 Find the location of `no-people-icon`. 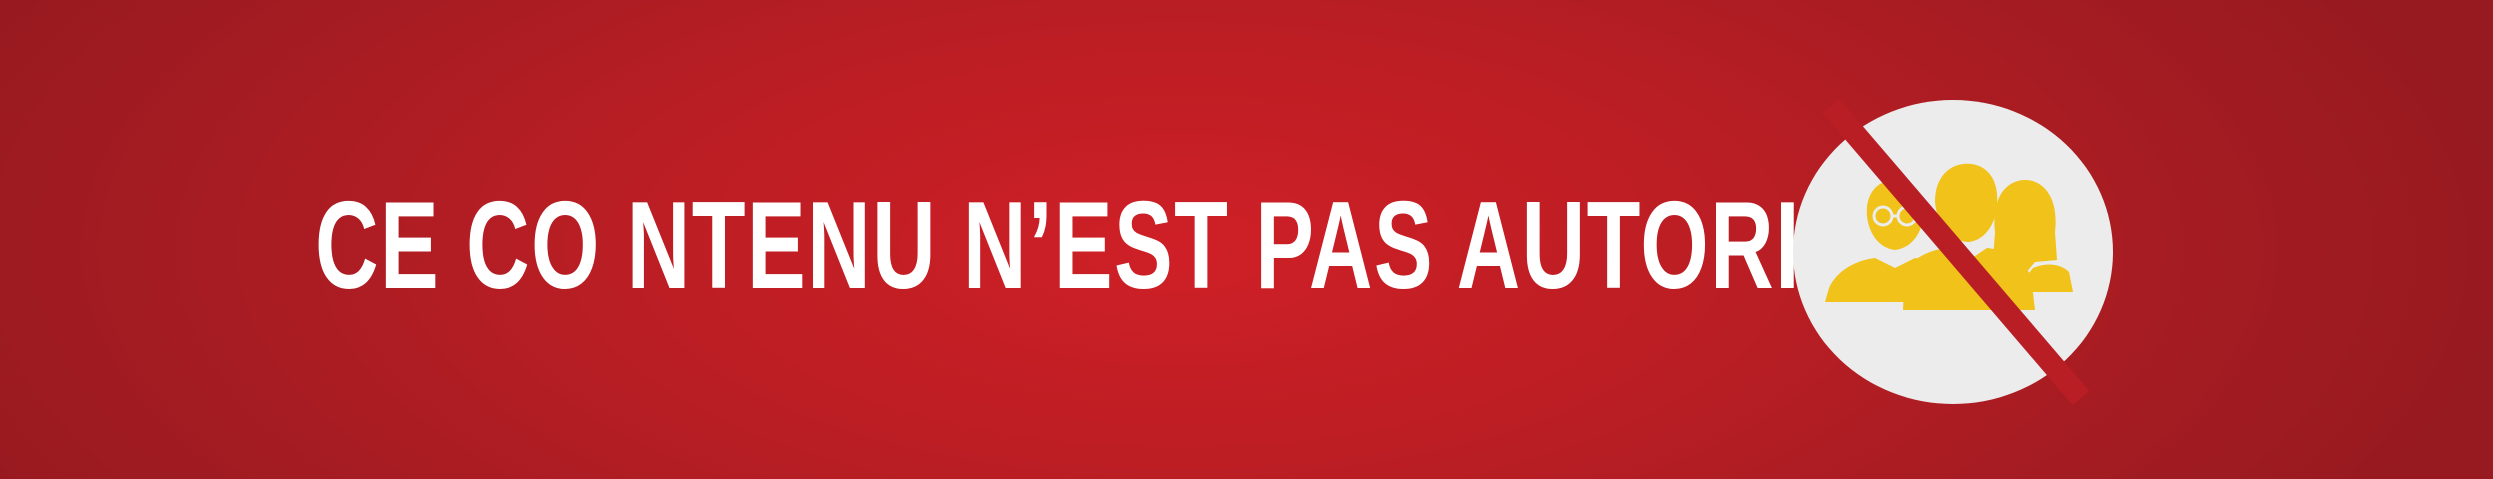

no-people-icon is located at coordinates (1955, 252).